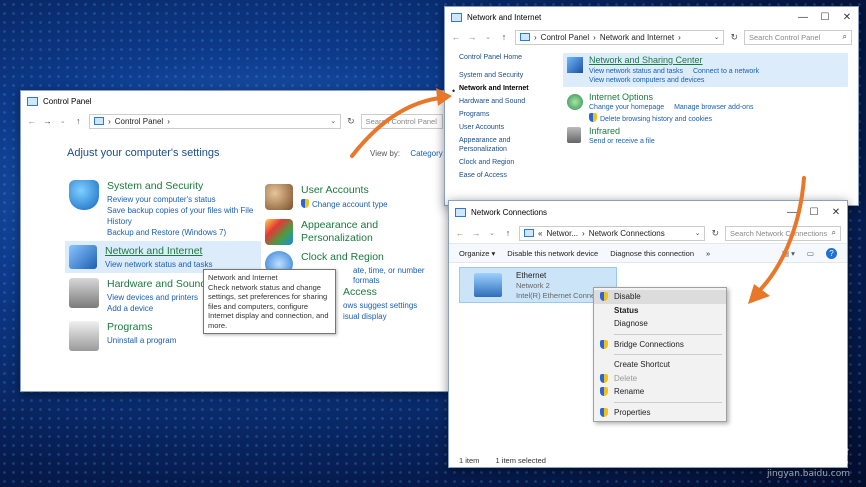 Image resolution: width=866 pixels, height=487 pixels. I want to click on review-status-link: Review your computer's status, so click(180, 200).